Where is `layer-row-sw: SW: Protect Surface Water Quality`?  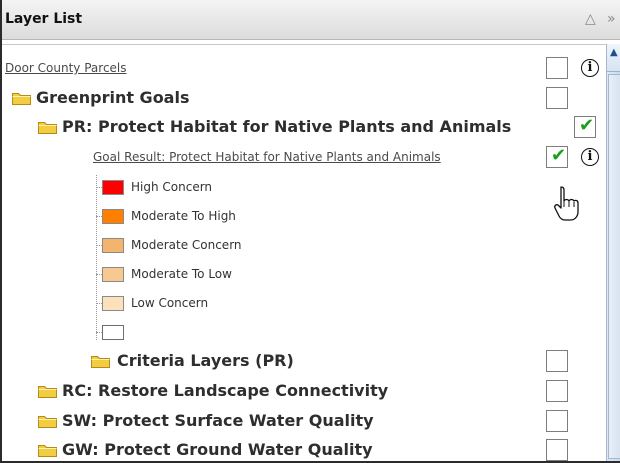
layer-row-sw: SW: Protect Surface Water Quality is located at coordinates (304, 421).